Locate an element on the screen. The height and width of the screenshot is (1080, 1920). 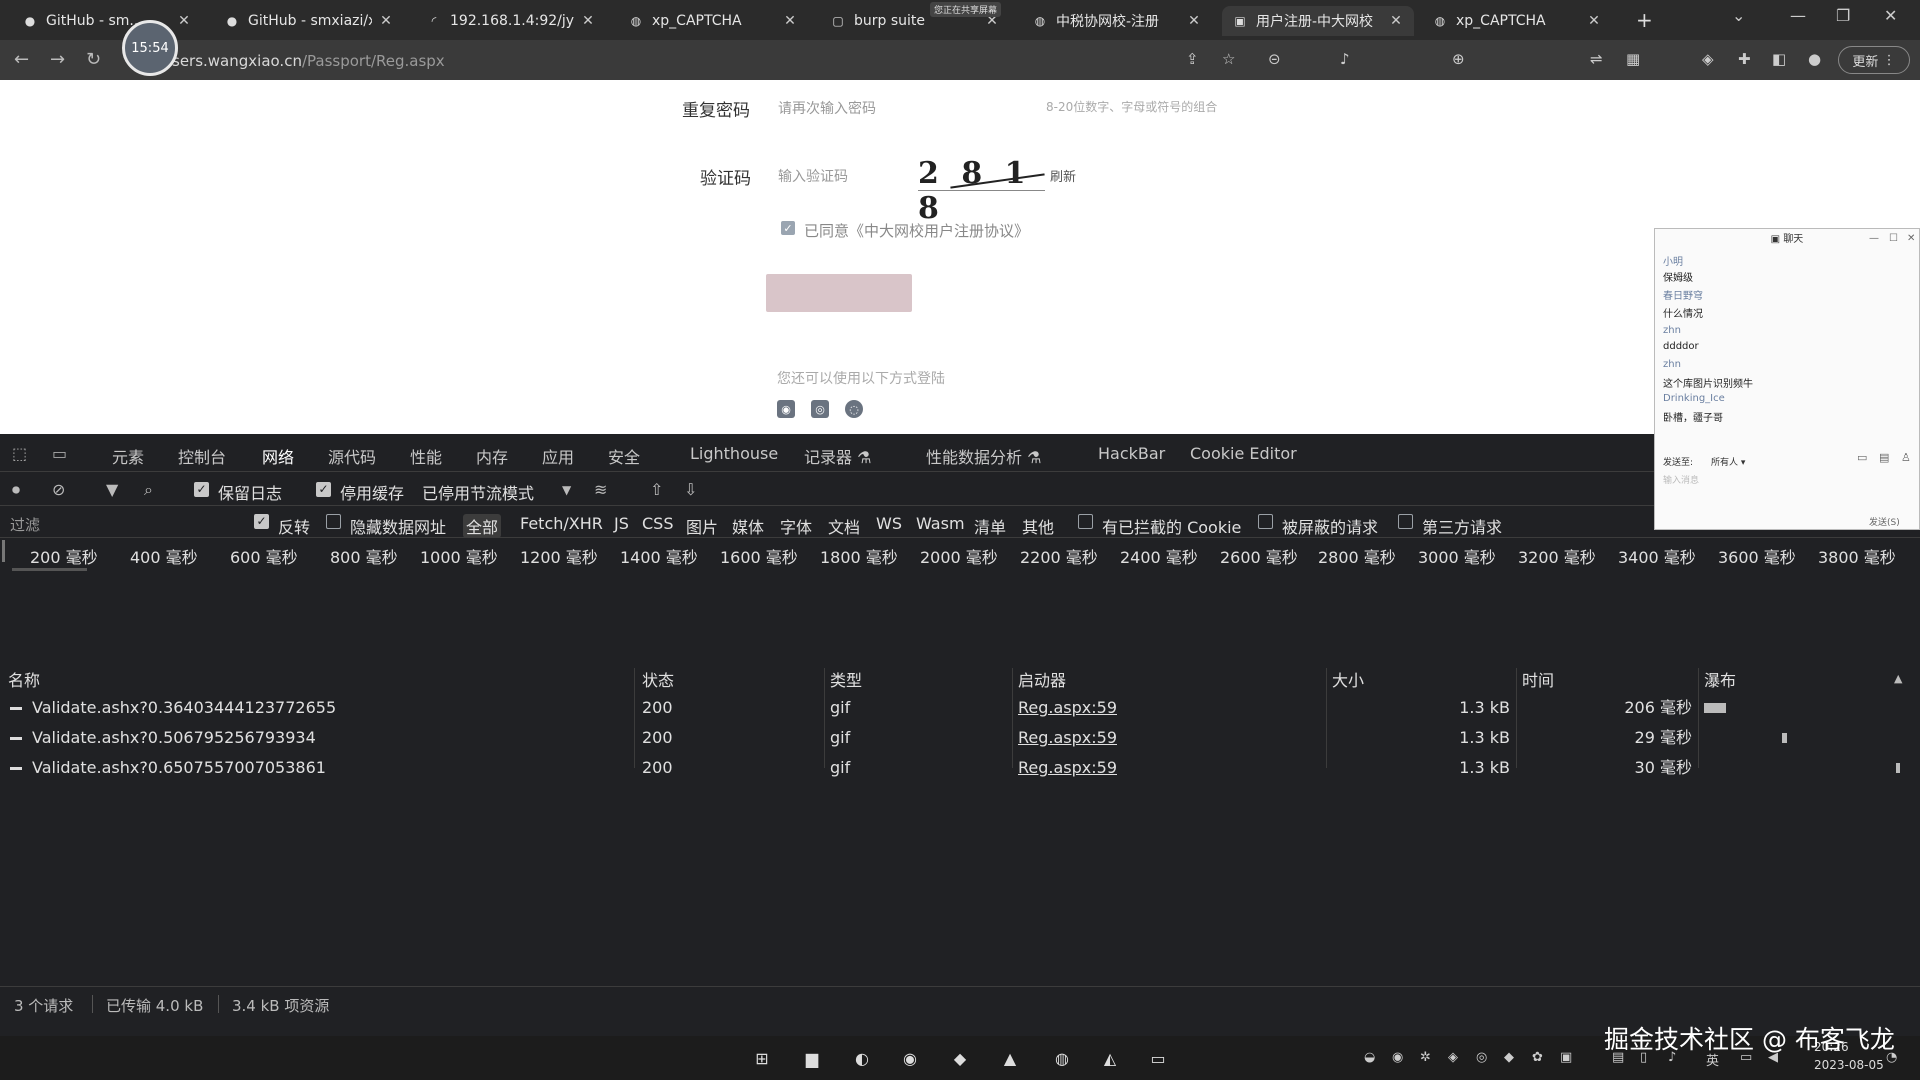
extension-icon: ⊕ is located at coordinates (1458, 59).